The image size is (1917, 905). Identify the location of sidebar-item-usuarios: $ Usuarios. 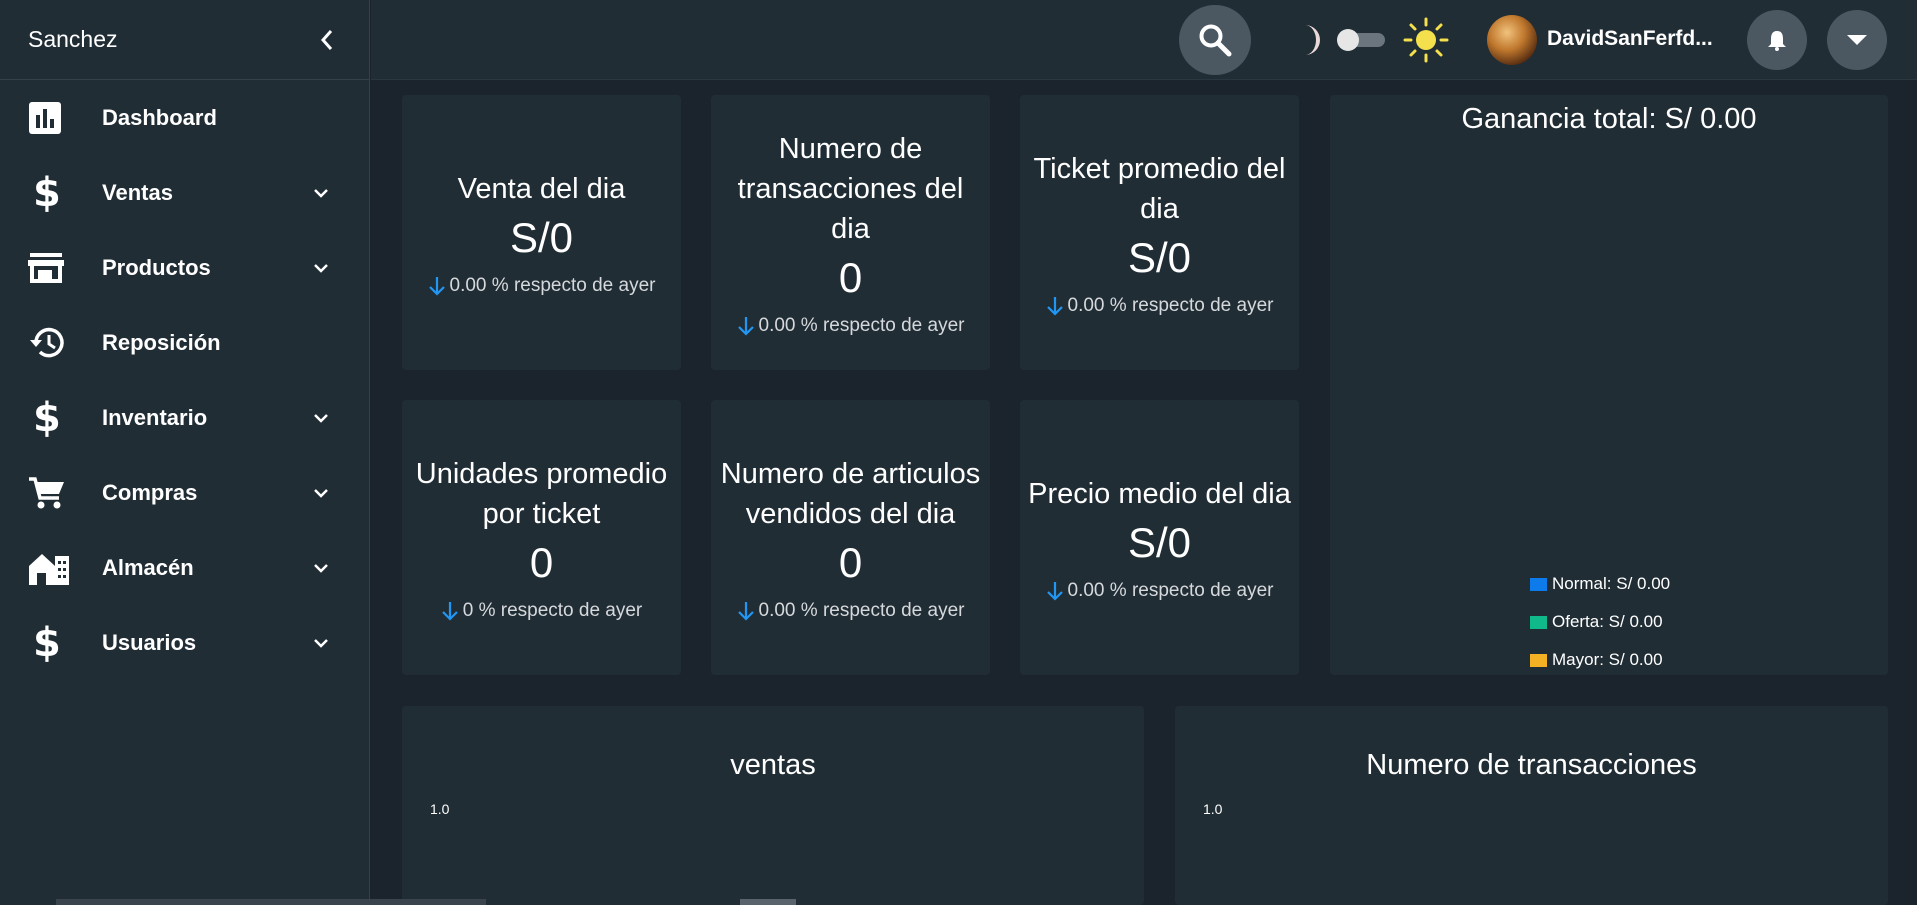
(184, 642).